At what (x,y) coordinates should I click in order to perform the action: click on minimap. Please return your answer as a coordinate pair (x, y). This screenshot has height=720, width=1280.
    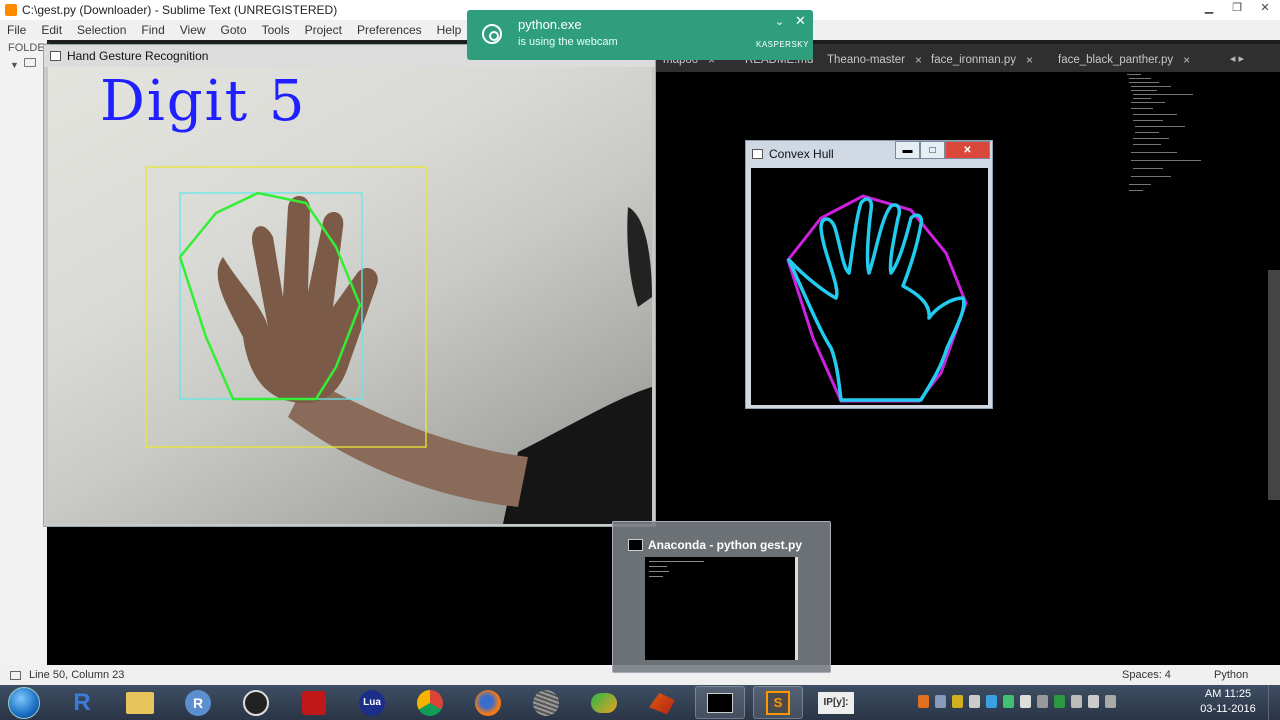
    Looking at the image, I should click on (1170, 134).